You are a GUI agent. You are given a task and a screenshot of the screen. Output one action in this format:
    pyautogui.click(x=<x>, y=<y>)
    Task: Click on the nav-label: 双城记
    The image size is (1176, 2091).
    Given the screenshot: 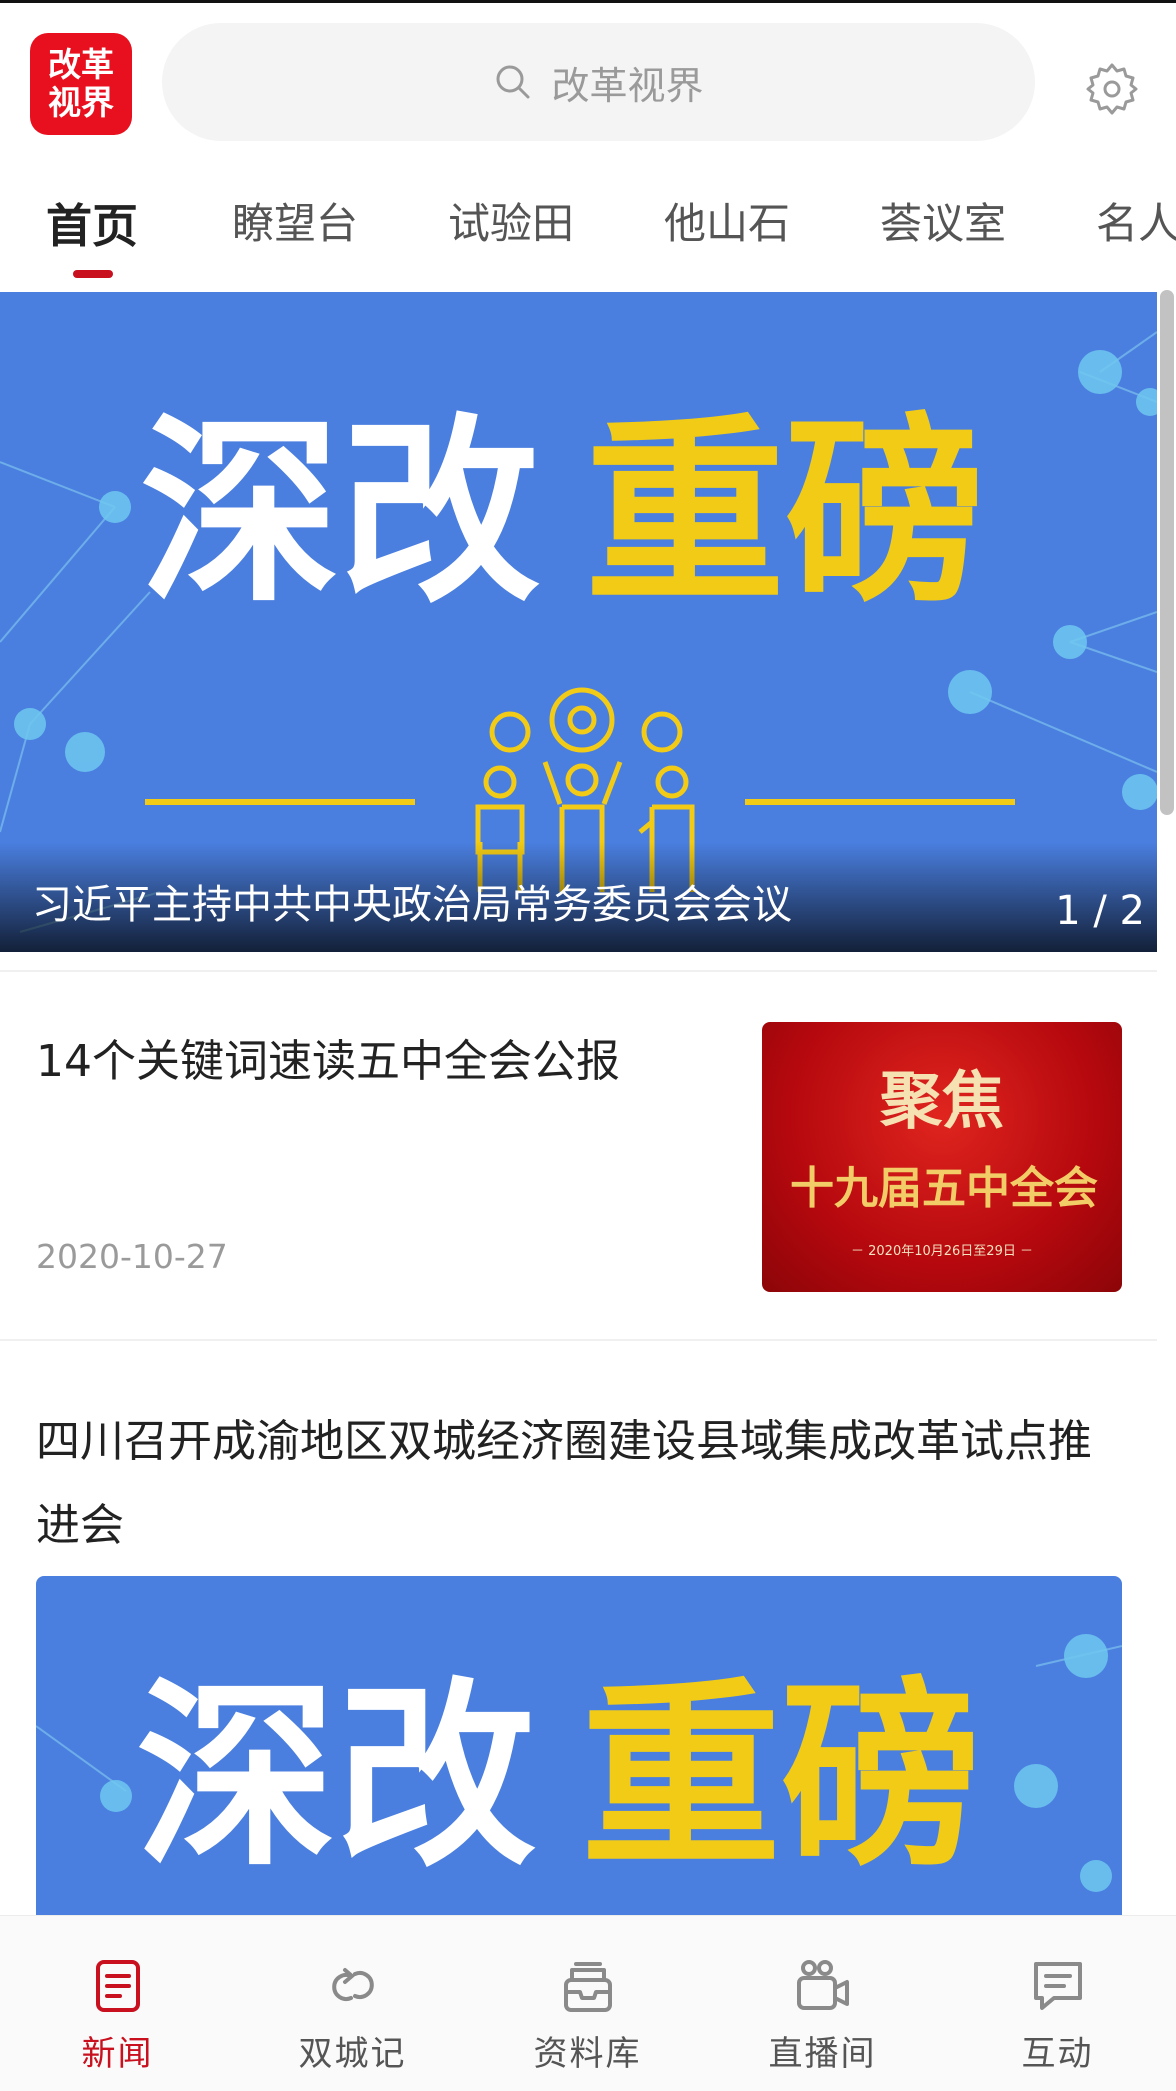 What is the action you would take?
    pyautogui.click(x=352, y=2054)
    